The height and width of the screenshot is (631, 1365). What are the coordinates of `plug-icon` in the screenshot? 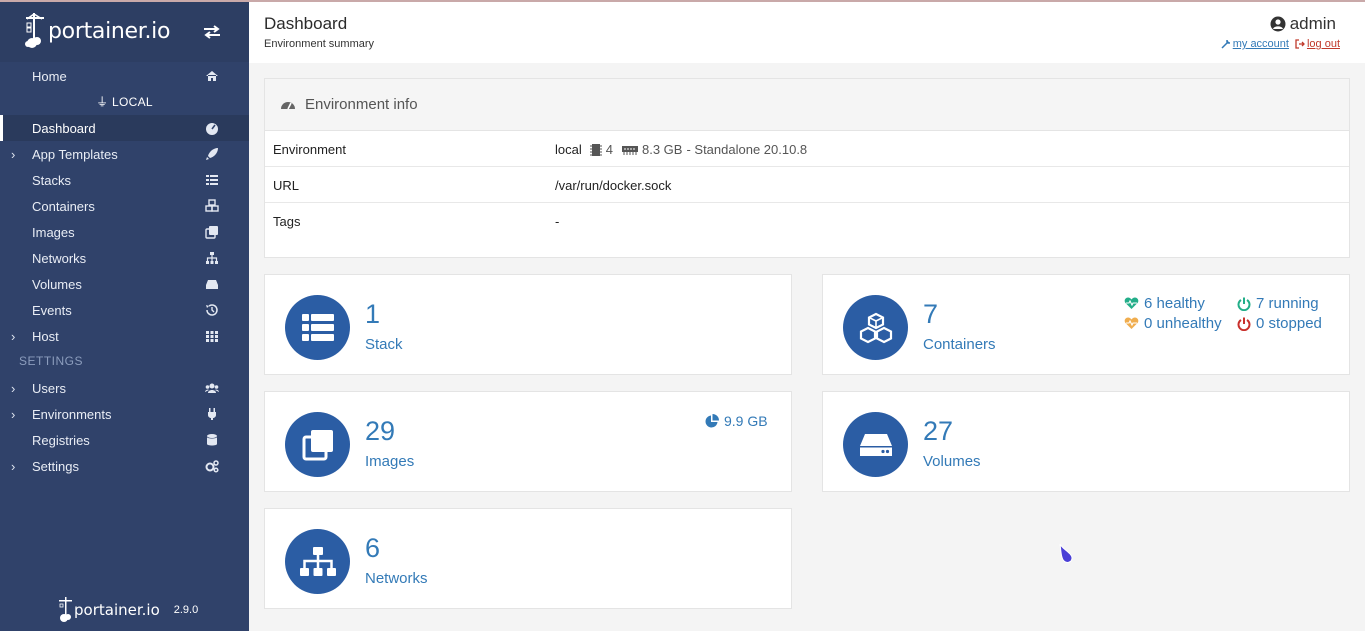 It's located at (212, 414).